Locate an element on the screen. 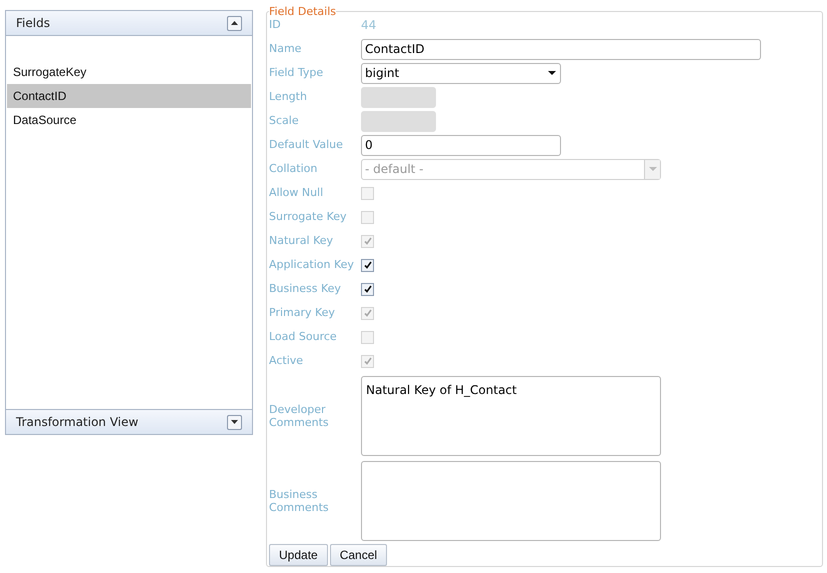  field-label: Natural Key is located at coordinates (301, 240).